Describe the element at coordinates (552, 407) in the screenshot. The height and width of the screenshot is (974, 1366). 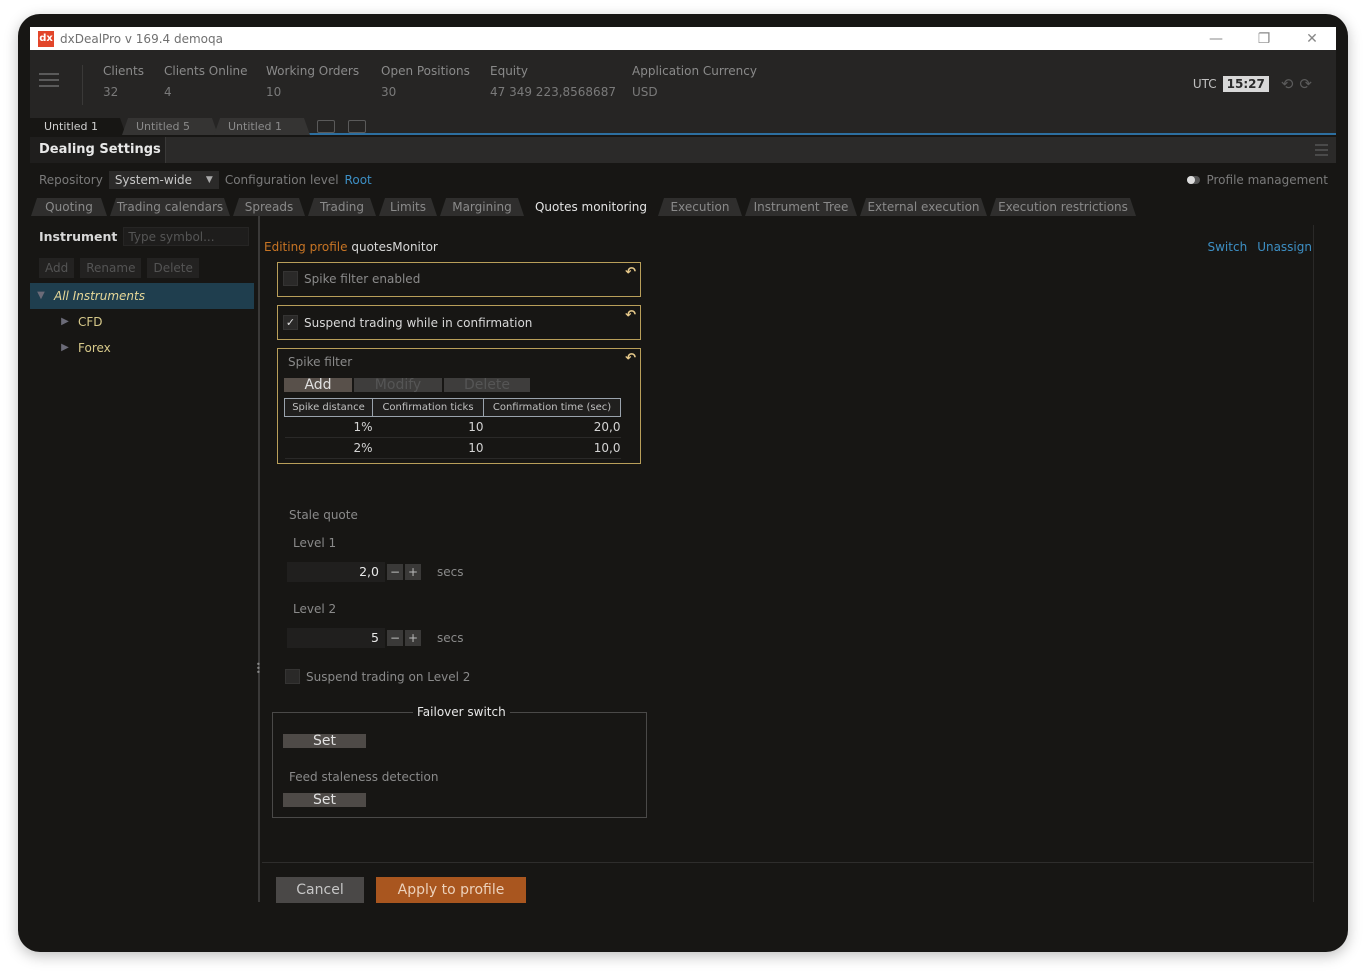
I see `column-header: Confirmation time (sec)` at that location.